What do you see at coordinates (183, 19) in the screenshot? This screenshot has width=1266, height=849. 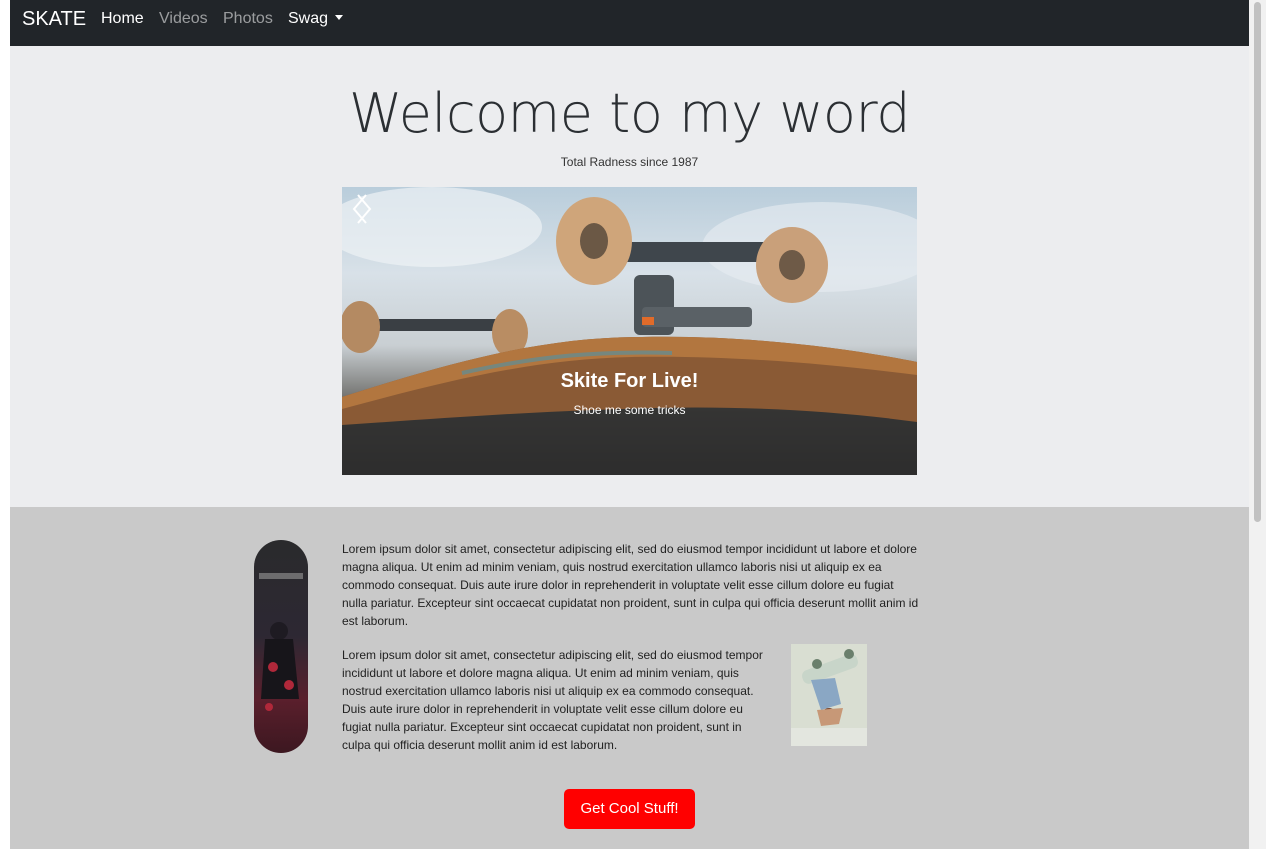 I see `nav-link-videos: Videos` at bounding box center [183, 19].